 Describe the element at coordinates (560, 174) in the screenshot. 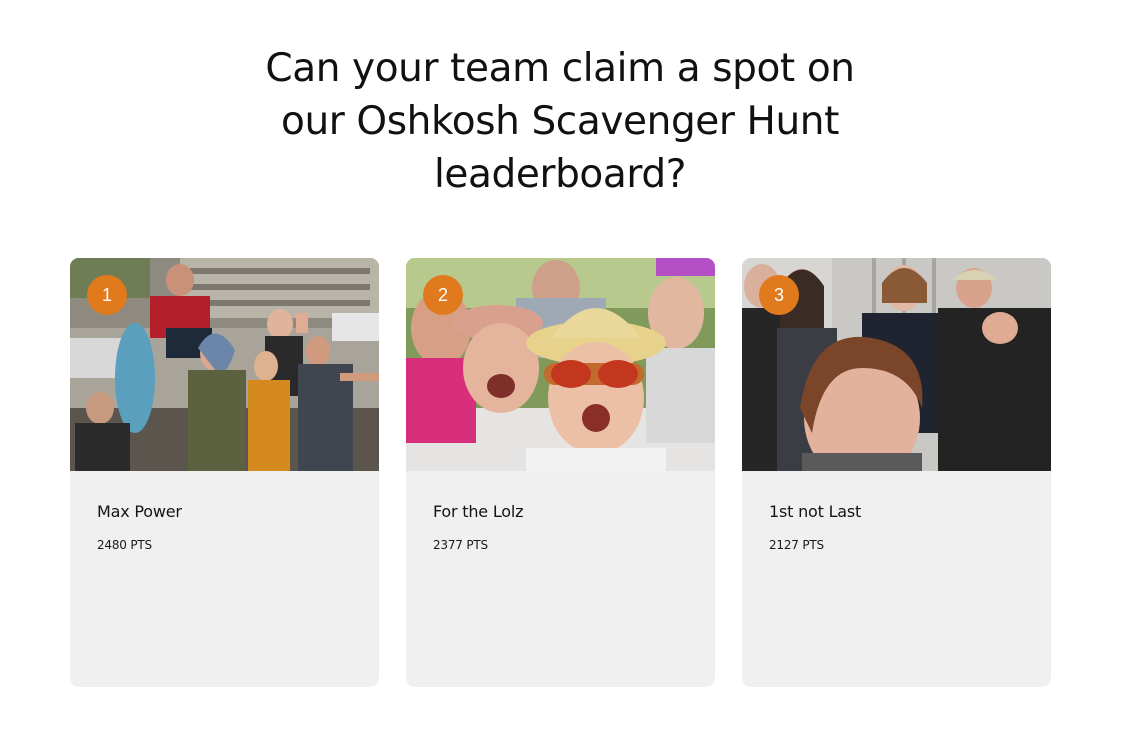

I see `heading-line-3: leaderboard?` at that location.